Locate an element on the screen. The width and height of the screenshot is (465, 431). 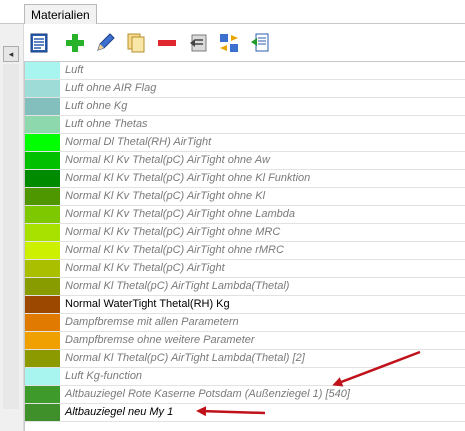
material-label: Normal Dl Thetal(RH) AirTight is located at coordinates (138, 142).